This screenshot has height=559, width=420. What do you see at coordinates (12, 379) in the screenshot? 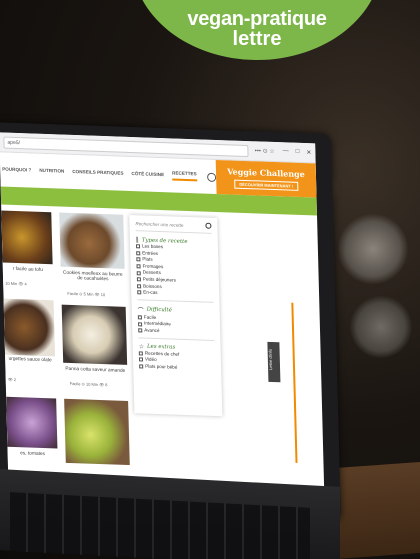
I see `recipe-meta: 👁 2` at bounding box center [12, 379].